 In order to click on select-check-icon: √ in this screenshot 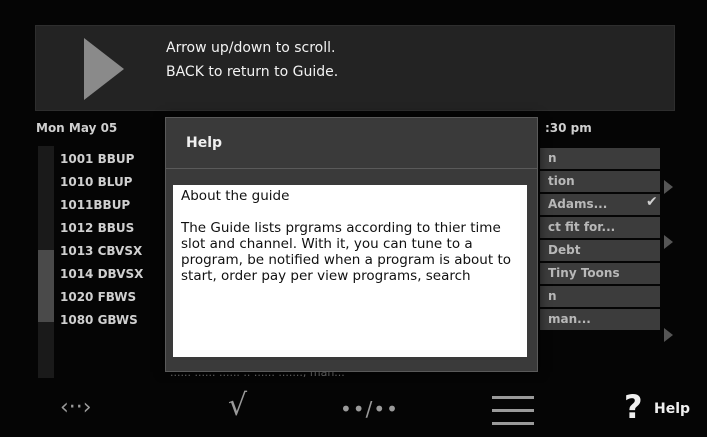, I will do `click(237, 405)`.